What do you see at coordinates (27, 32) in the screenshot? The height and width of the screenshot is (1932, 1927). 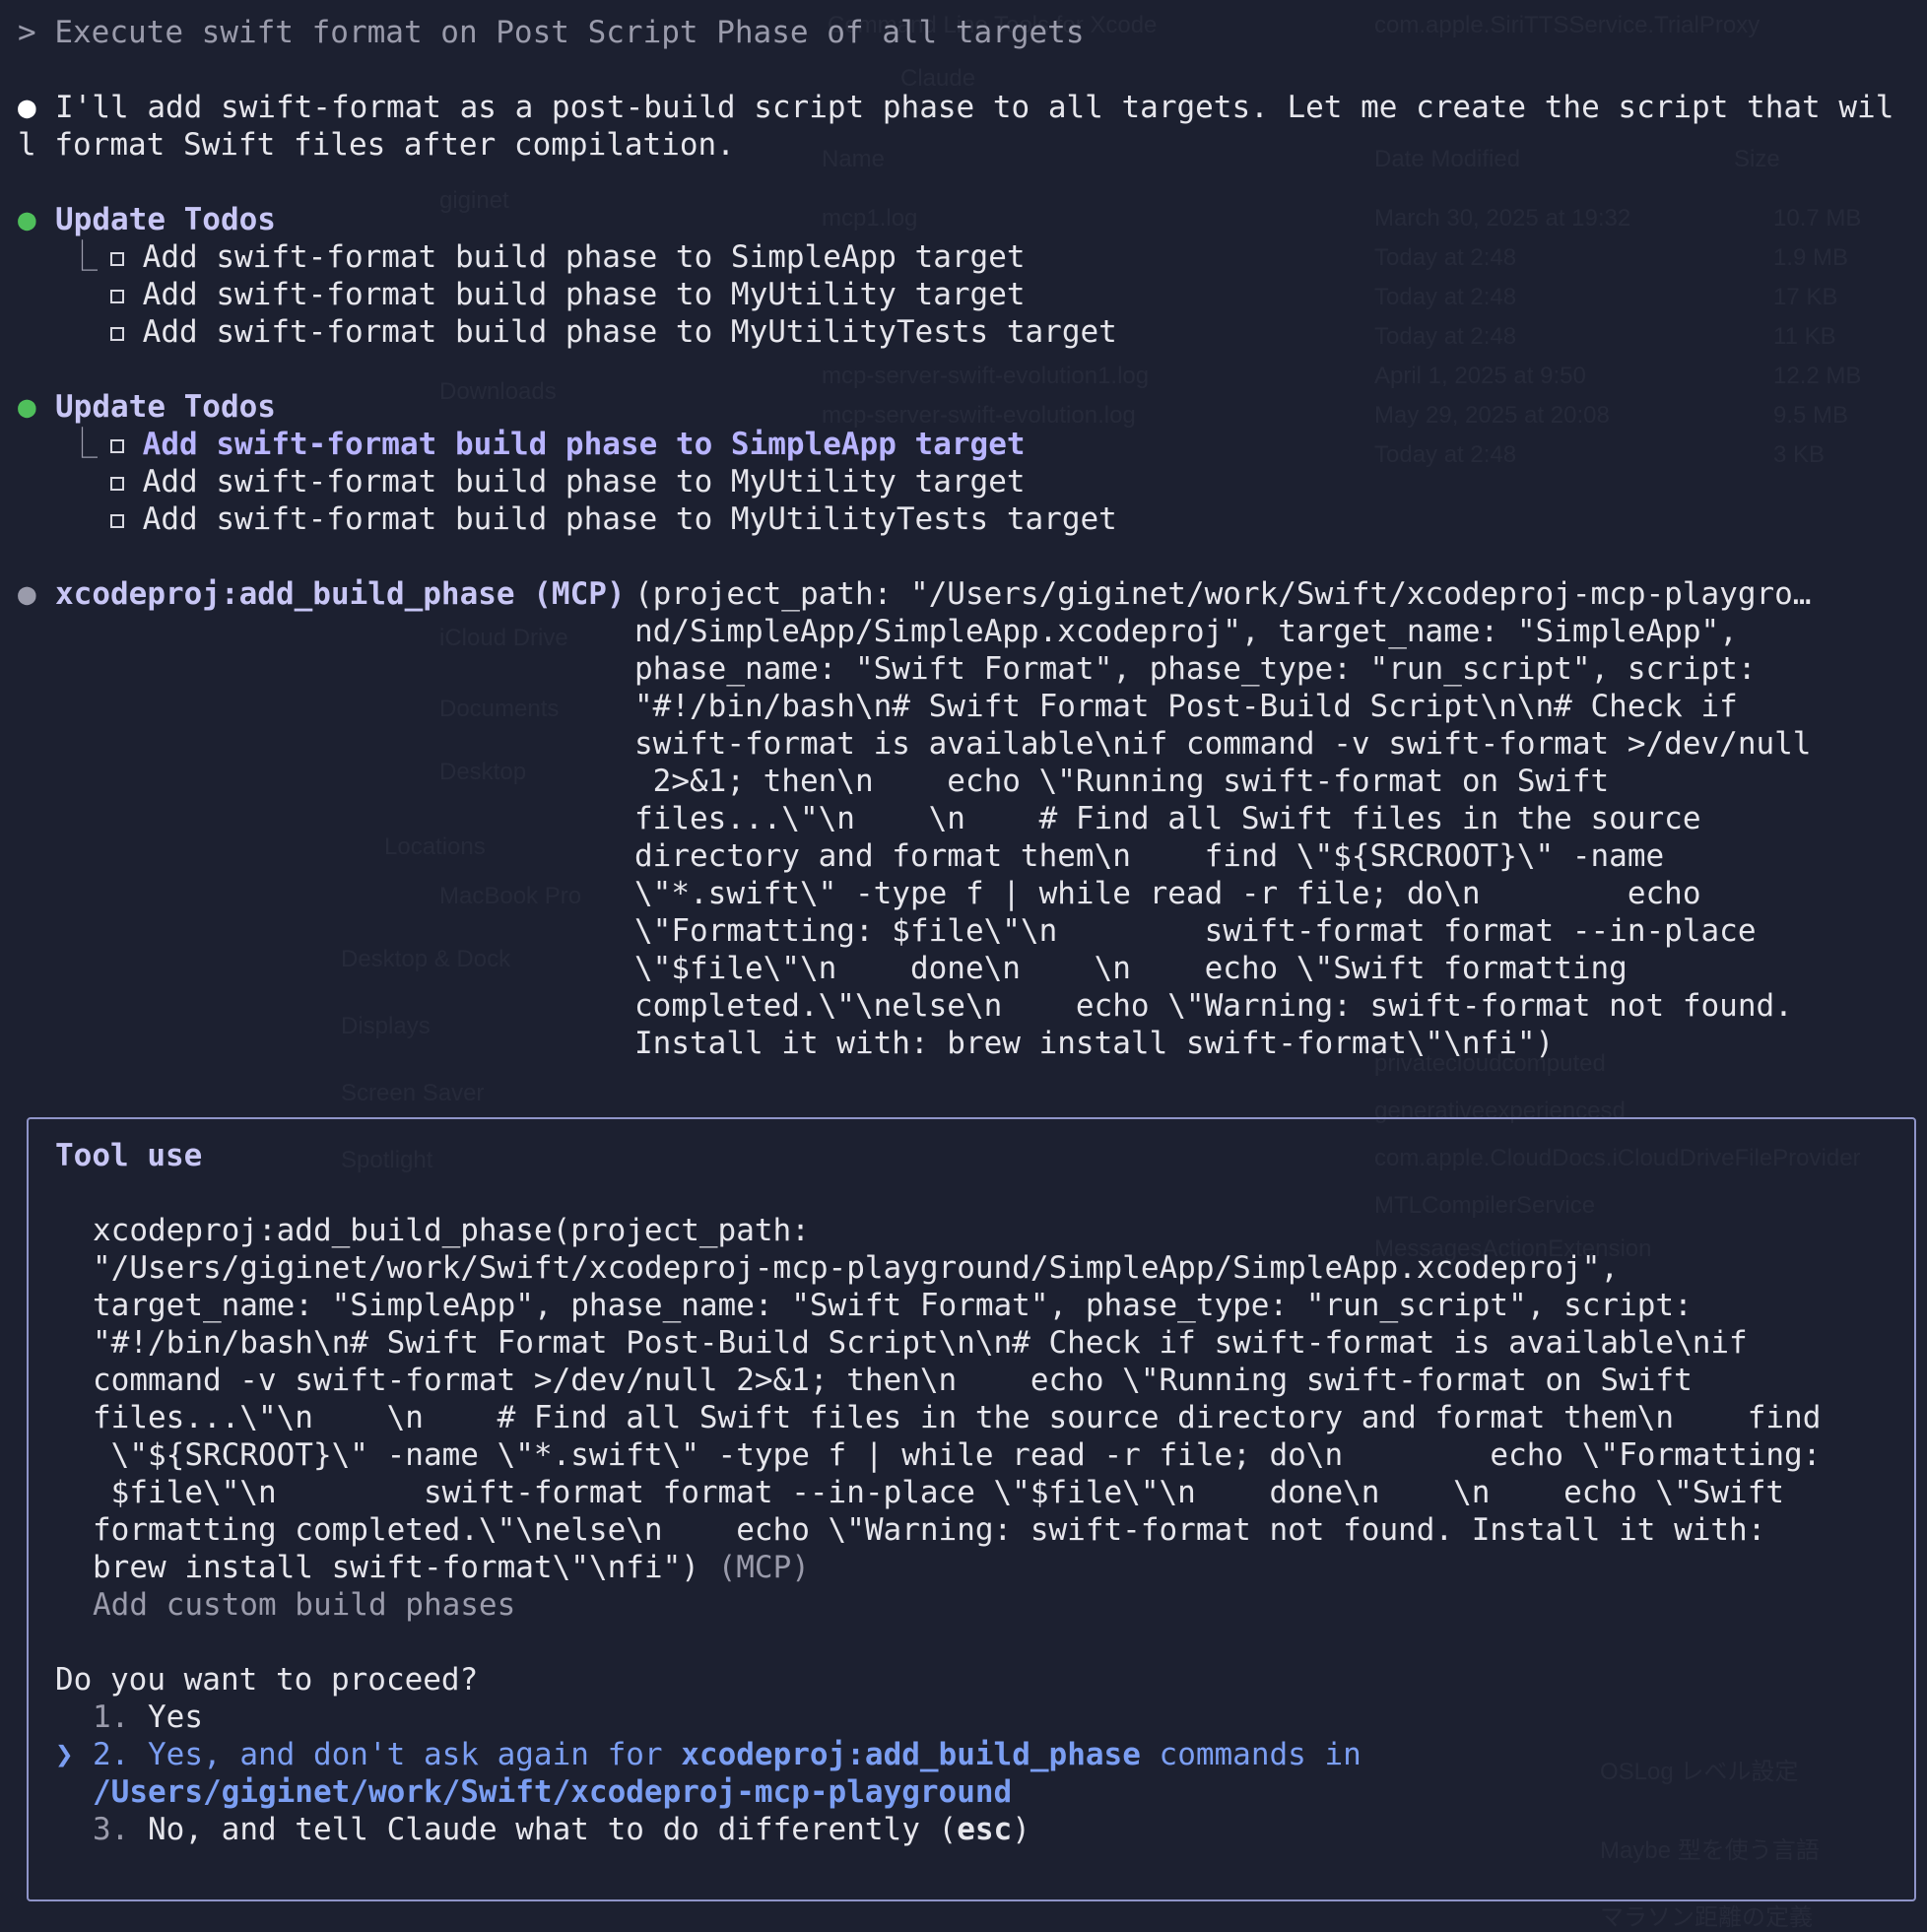 I see `prompt-marker: >` at bounding box center [27, 32].